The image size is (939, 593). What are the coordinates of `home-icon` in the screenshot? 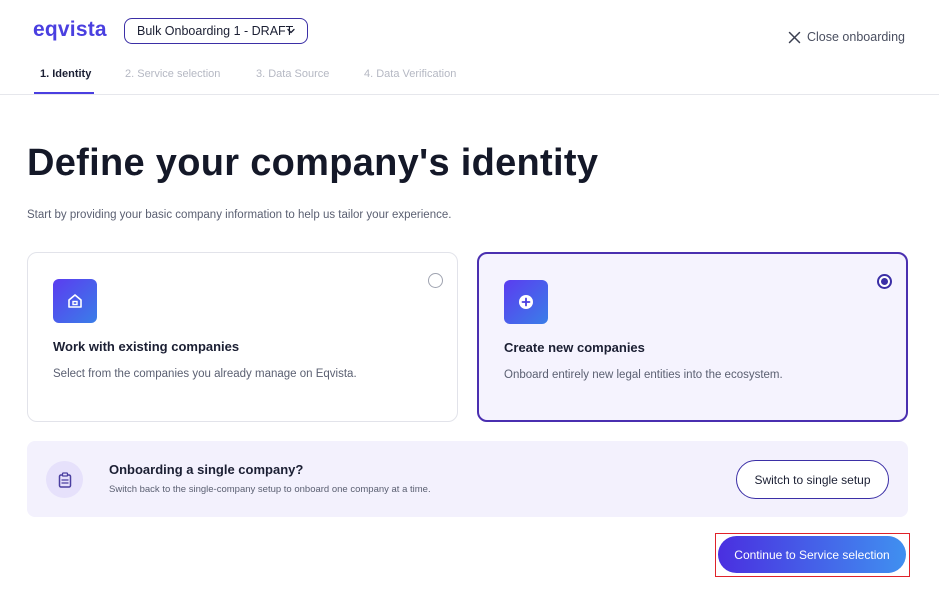 It's located at (75, 301).